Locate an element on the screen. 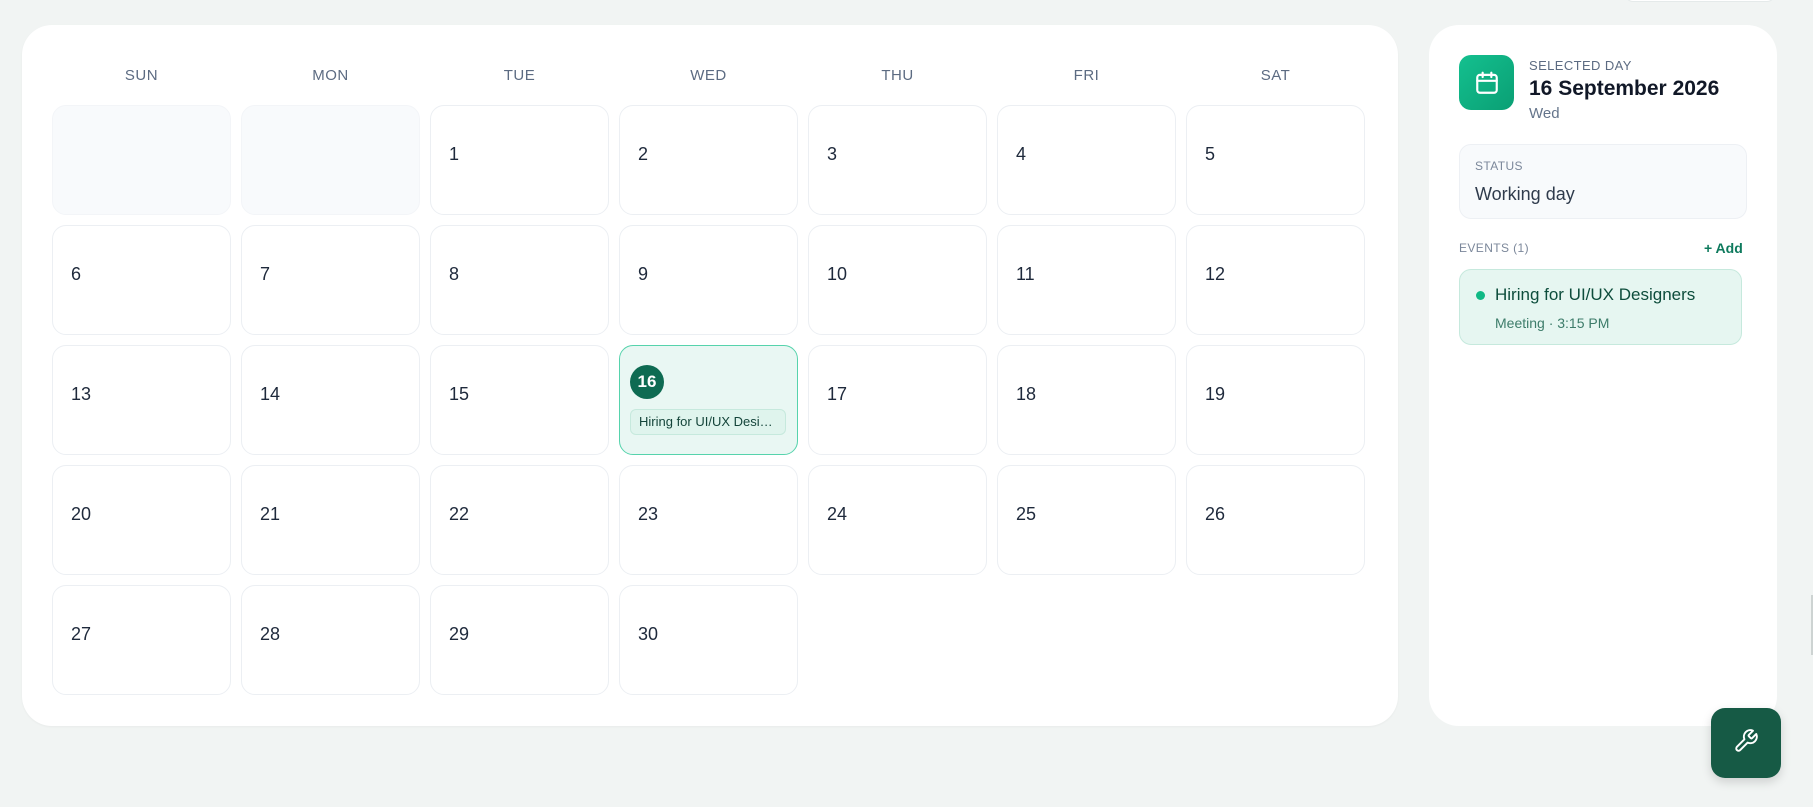  day-cell: 10 is located at coordinates (897, 280).